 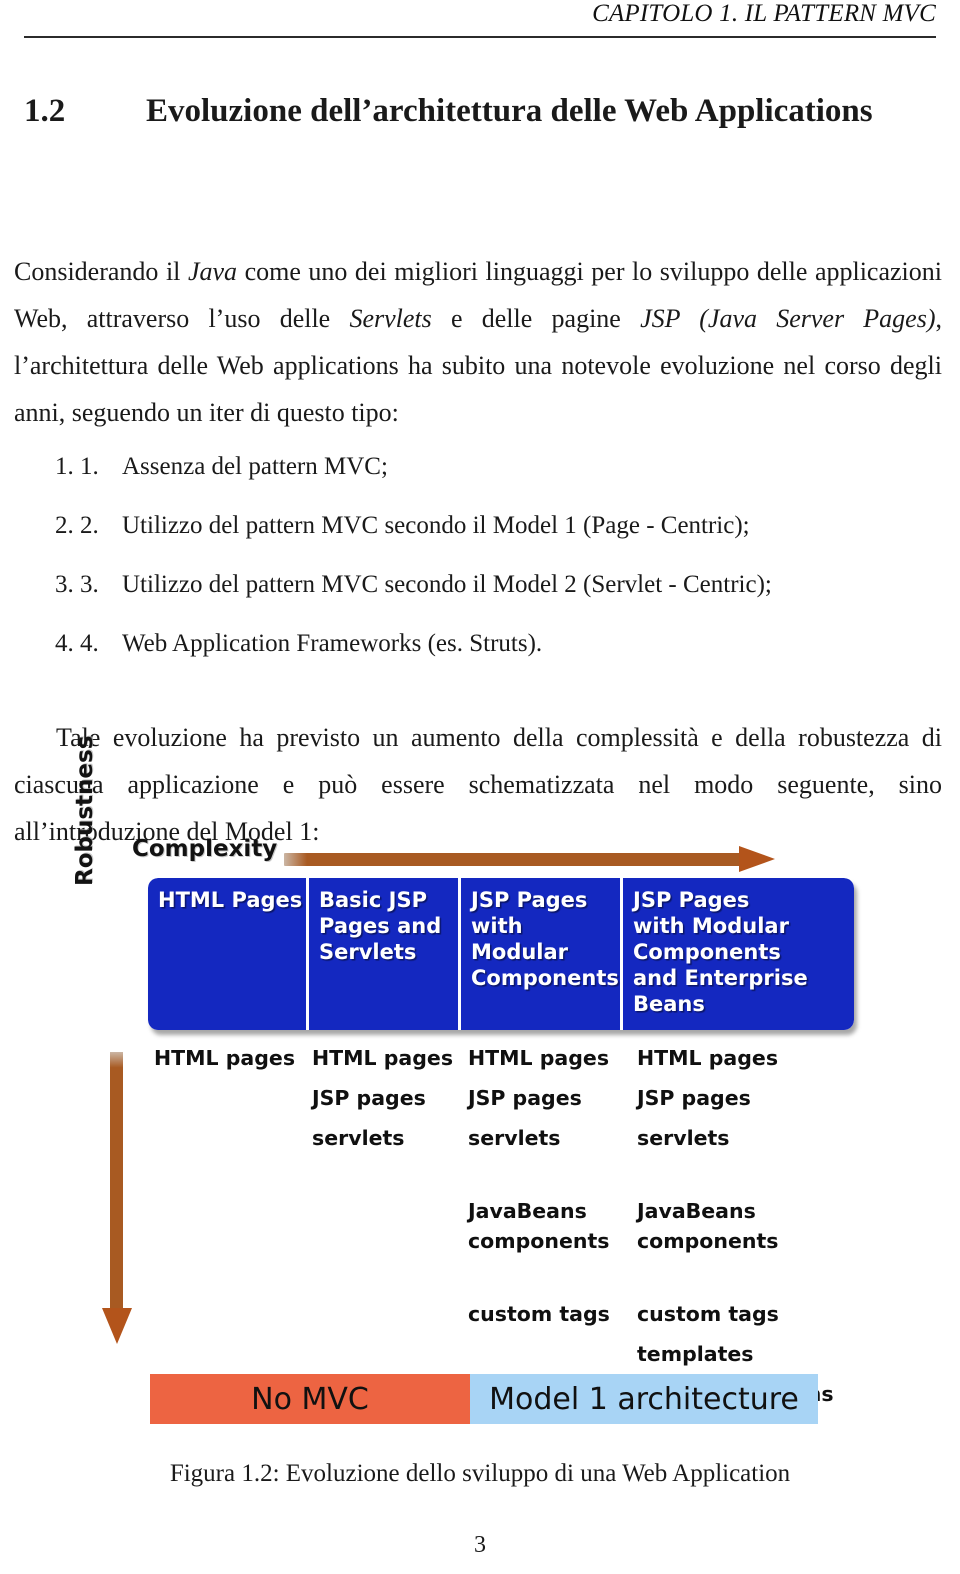 What do you see at coordinates (85, 810) in the screenshot?
I see `robustness-axis-label: Robustness` at bounding box center [85, 810].